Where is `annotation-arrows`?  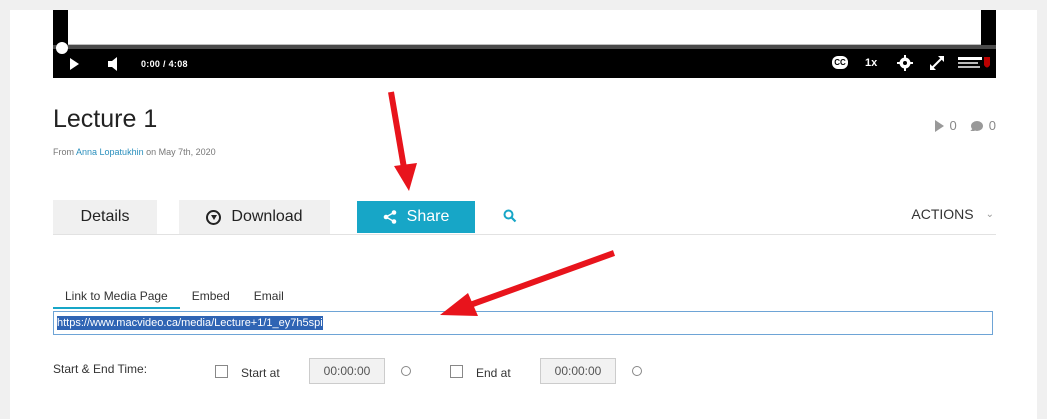 annotation-arrows is located at coordinates (502, 203).